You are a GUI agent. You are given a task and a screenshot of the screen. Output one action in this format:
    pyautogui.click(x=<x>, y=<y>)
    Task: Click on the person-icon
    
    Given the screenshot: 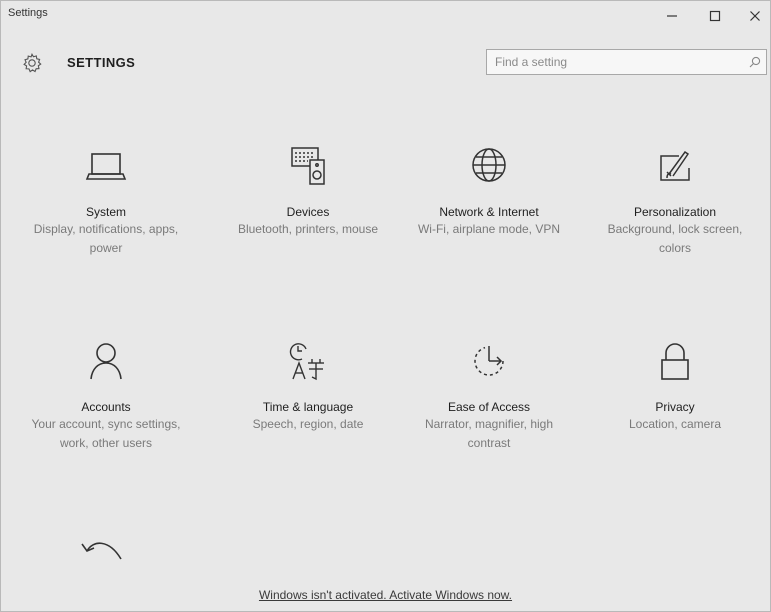 What is the action you would take?
    pyautogui.click(x=106, y=361)
    